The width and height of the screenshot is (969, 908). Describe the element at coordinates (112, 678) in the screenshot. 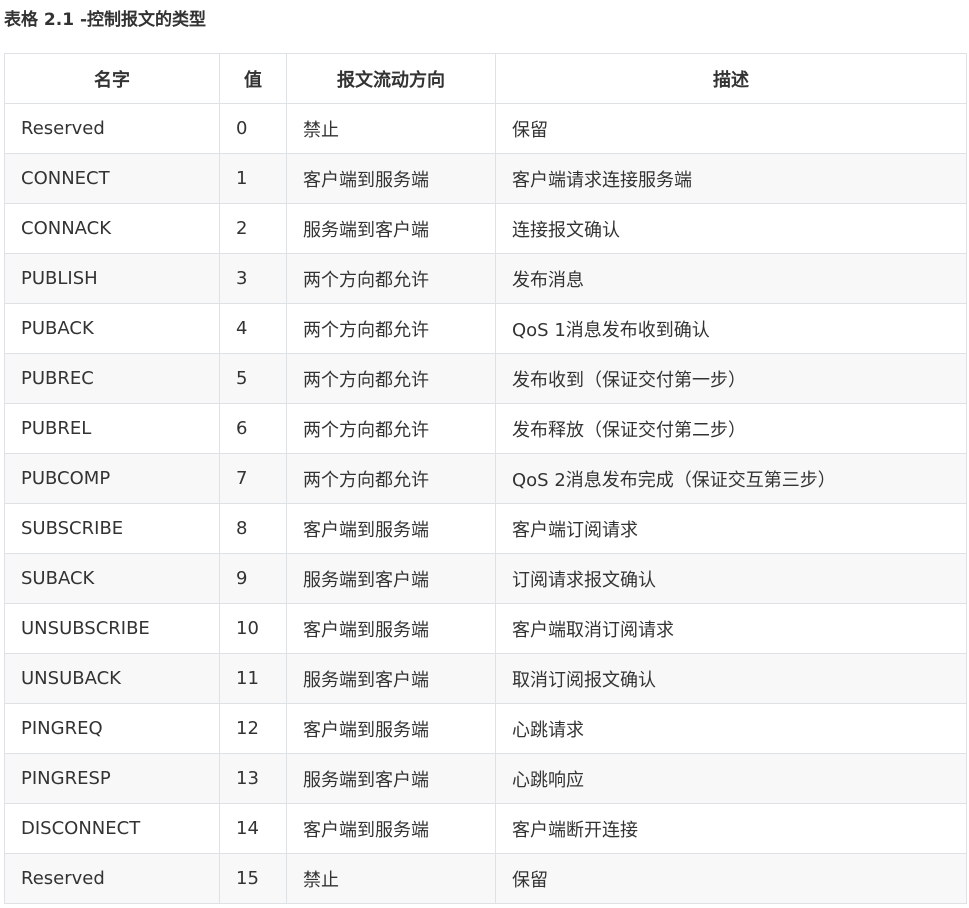

I see `cell-name: UNSUBACK` at that location.